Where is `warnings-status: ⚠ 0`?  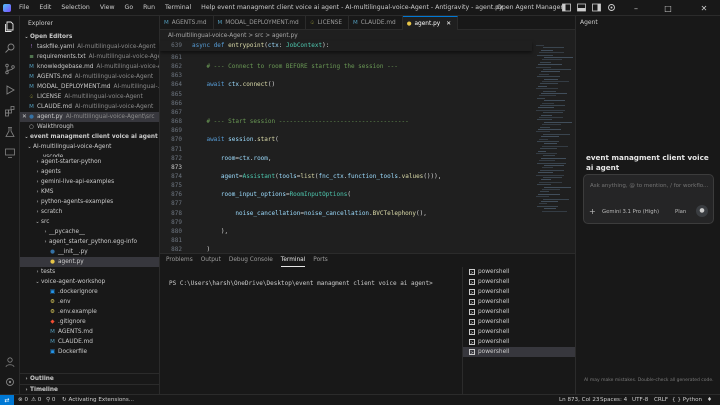 warnings-status: ⚠ 0 is located at coordinates (36, 400).